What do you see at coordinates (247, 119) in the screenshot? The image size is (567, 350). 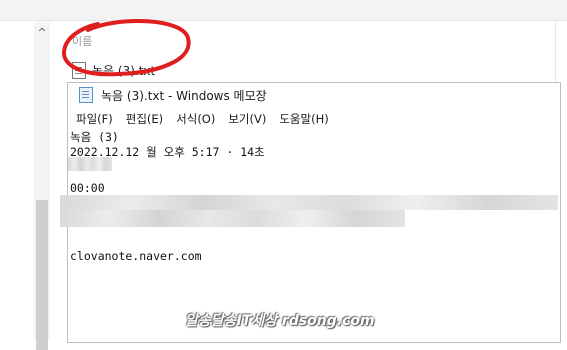 I see `menu-view: 보기(V)` at bounding box center [247, 119].